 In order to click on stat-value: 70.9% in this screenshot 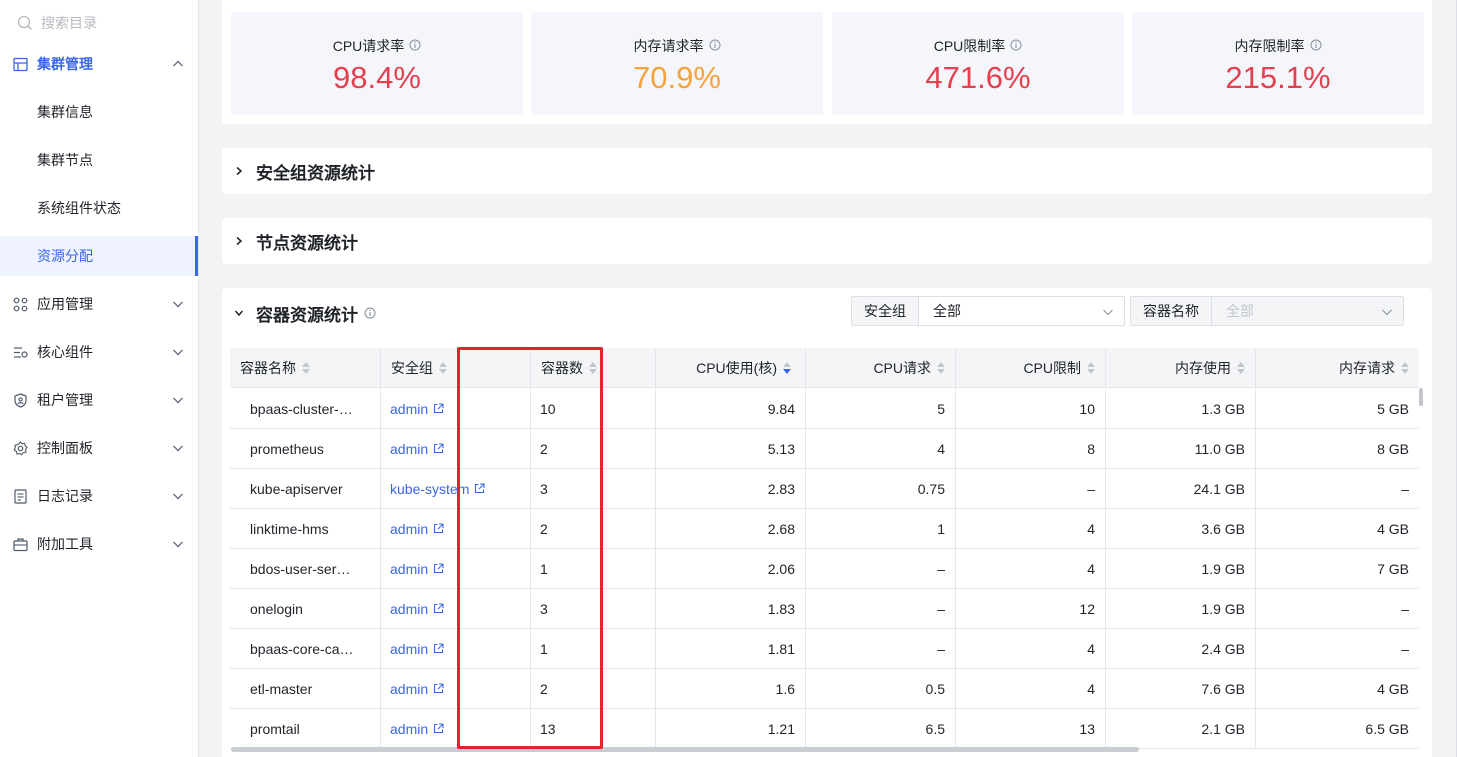, I will do `click(677, 77)`.